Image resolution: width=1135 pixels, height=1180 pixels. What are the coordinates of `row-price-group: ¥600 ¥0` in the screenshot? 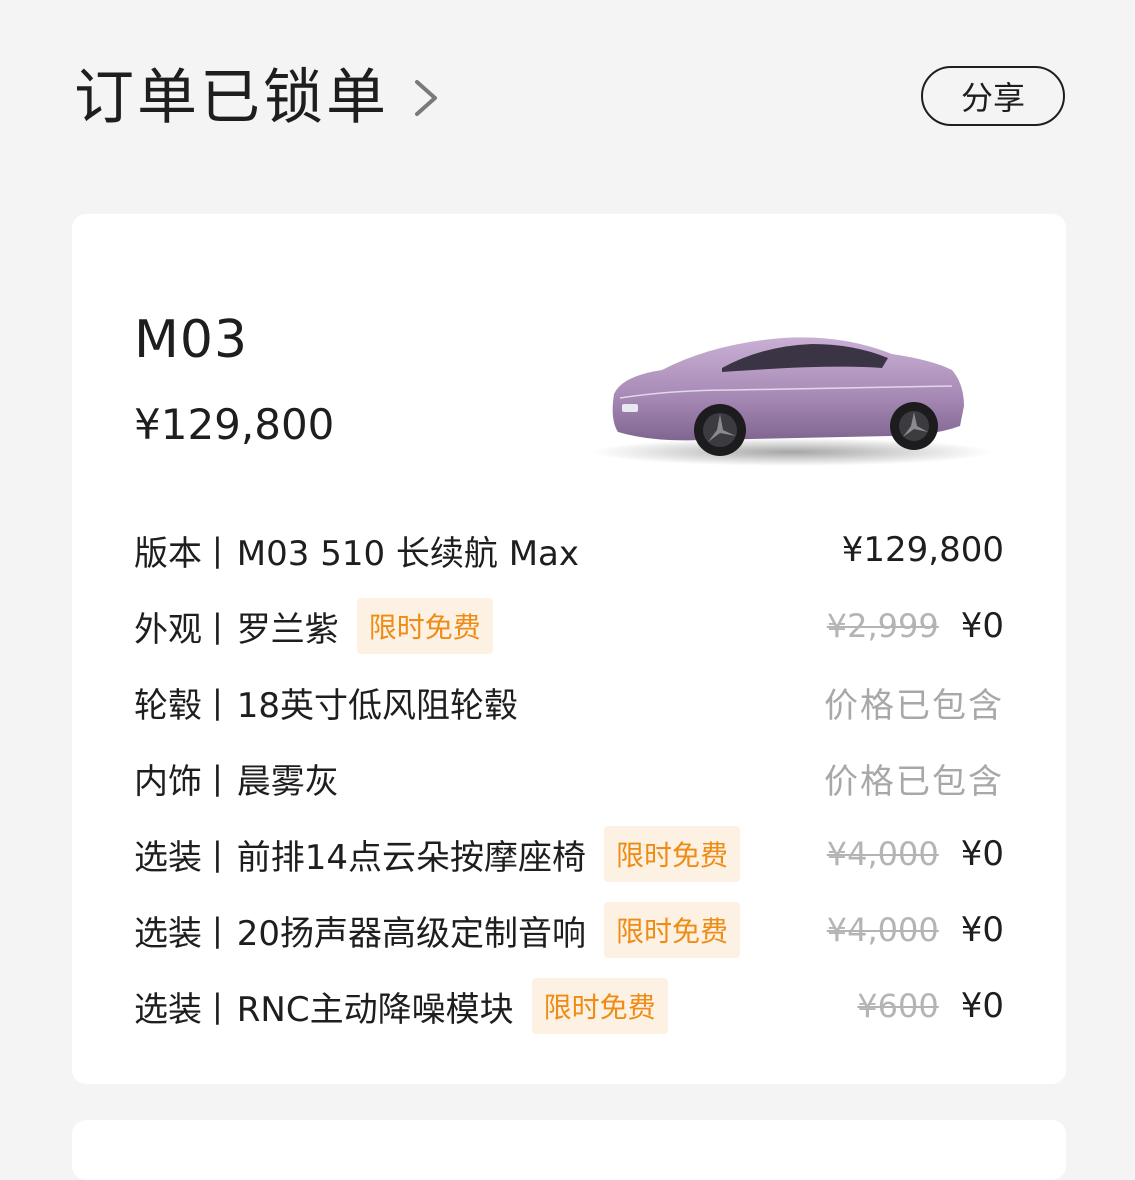 It's located at (930, 1006).